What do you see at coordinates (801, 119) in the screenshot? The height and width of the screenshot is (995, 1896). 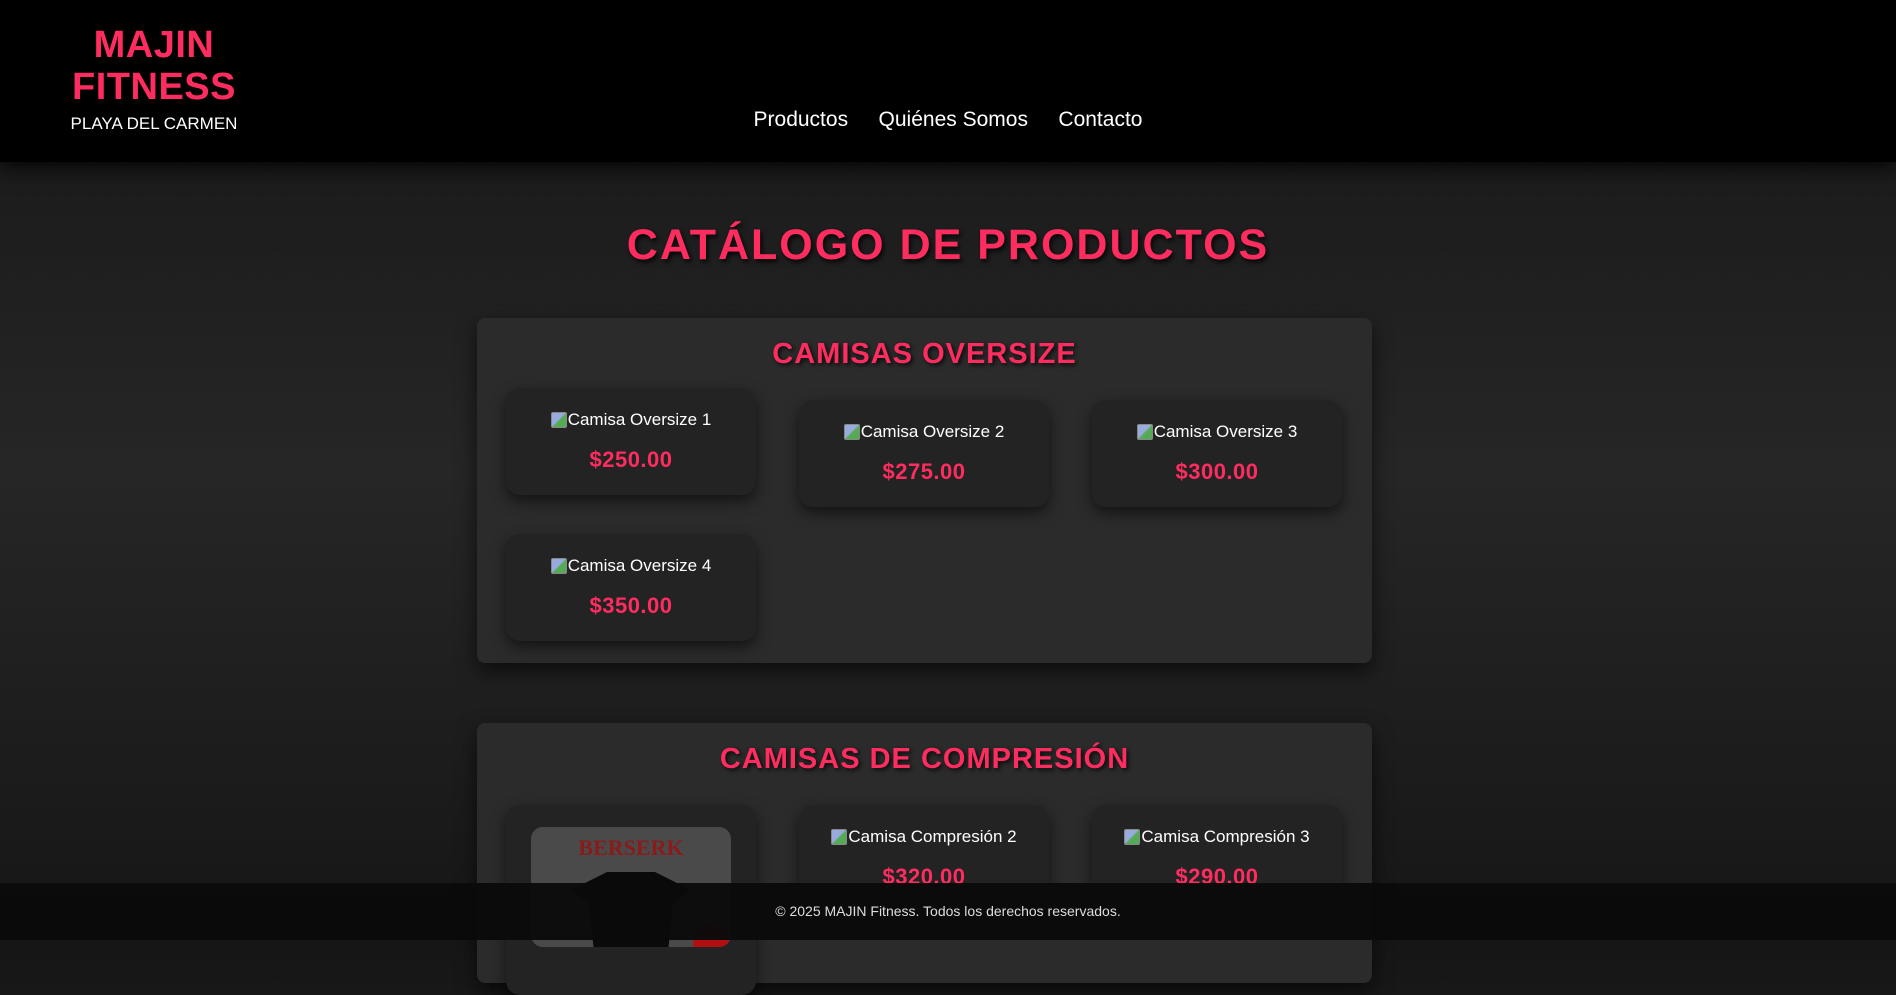 I see `nav-link-productos: Productos` at bounding box center [801, 119].